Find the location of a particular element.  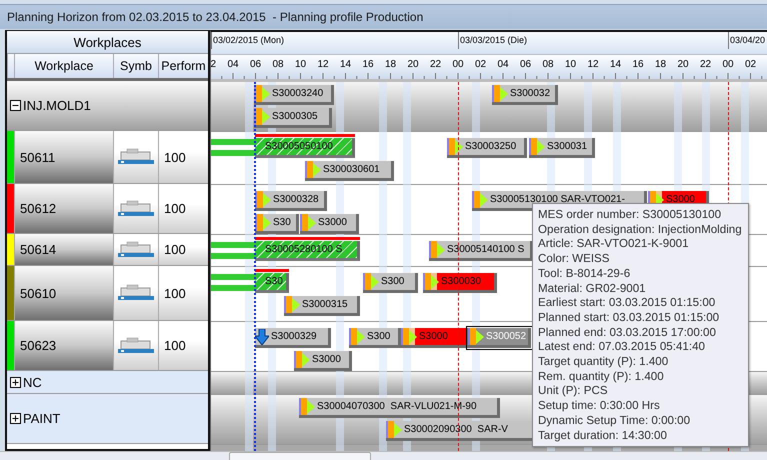

column-group-header: Workplaces is located at coordinates (107, 42).